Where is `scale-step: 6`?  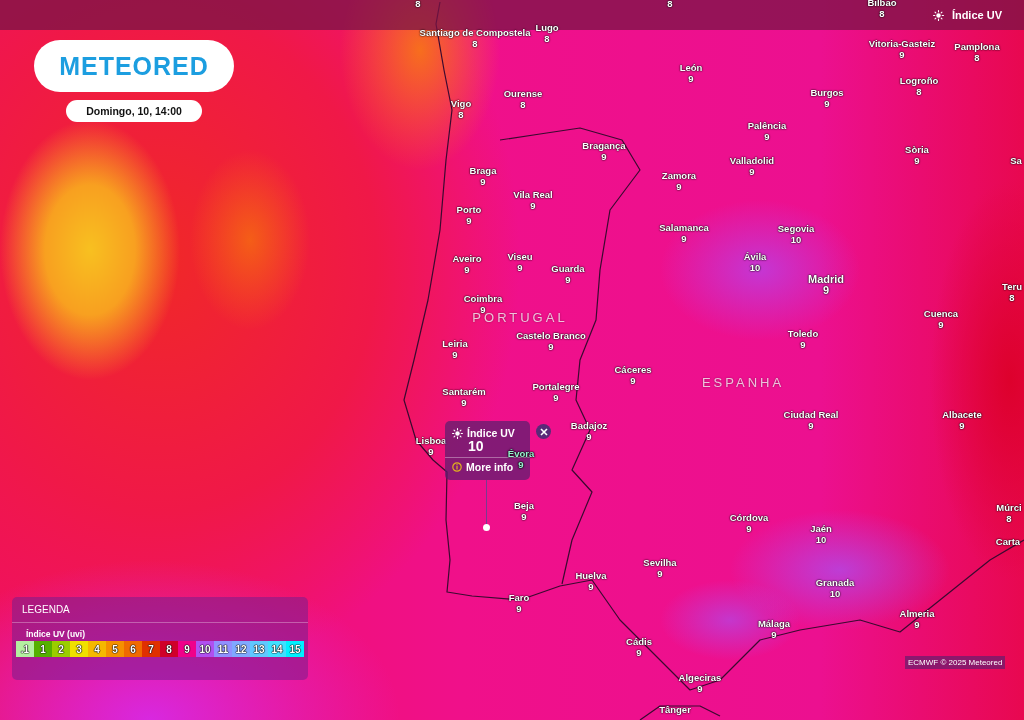
scale-step: 6 is located at coordinates (133, 649).